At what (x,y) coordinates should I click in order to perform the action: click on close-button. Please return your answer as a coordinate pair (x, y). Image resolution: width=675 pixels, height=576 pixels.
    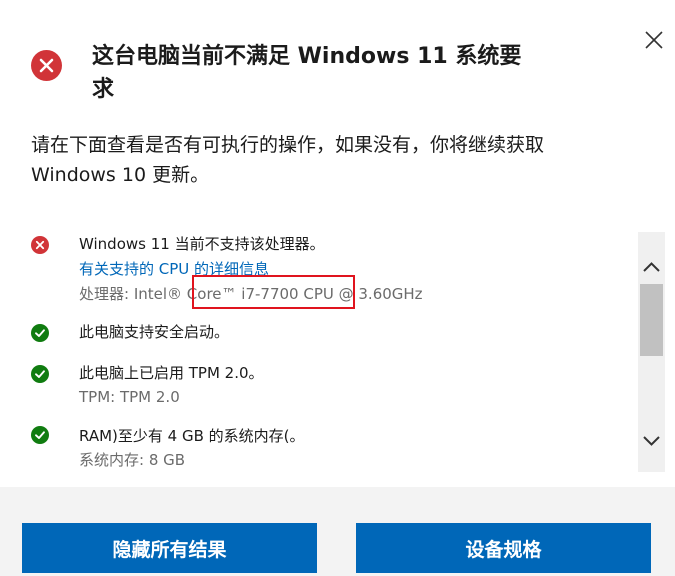
    Looking at the image, I should click on (654, 40).